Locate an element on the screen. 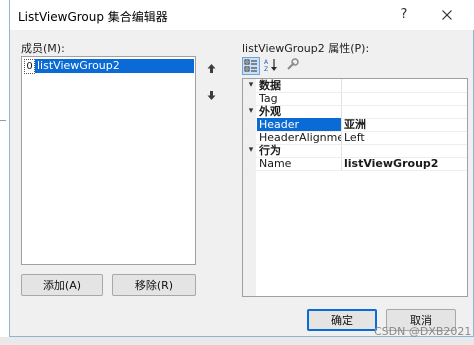 The height and width of the screenshot is (345, 474). svg-text: Z is located at coordinates (266, 69).